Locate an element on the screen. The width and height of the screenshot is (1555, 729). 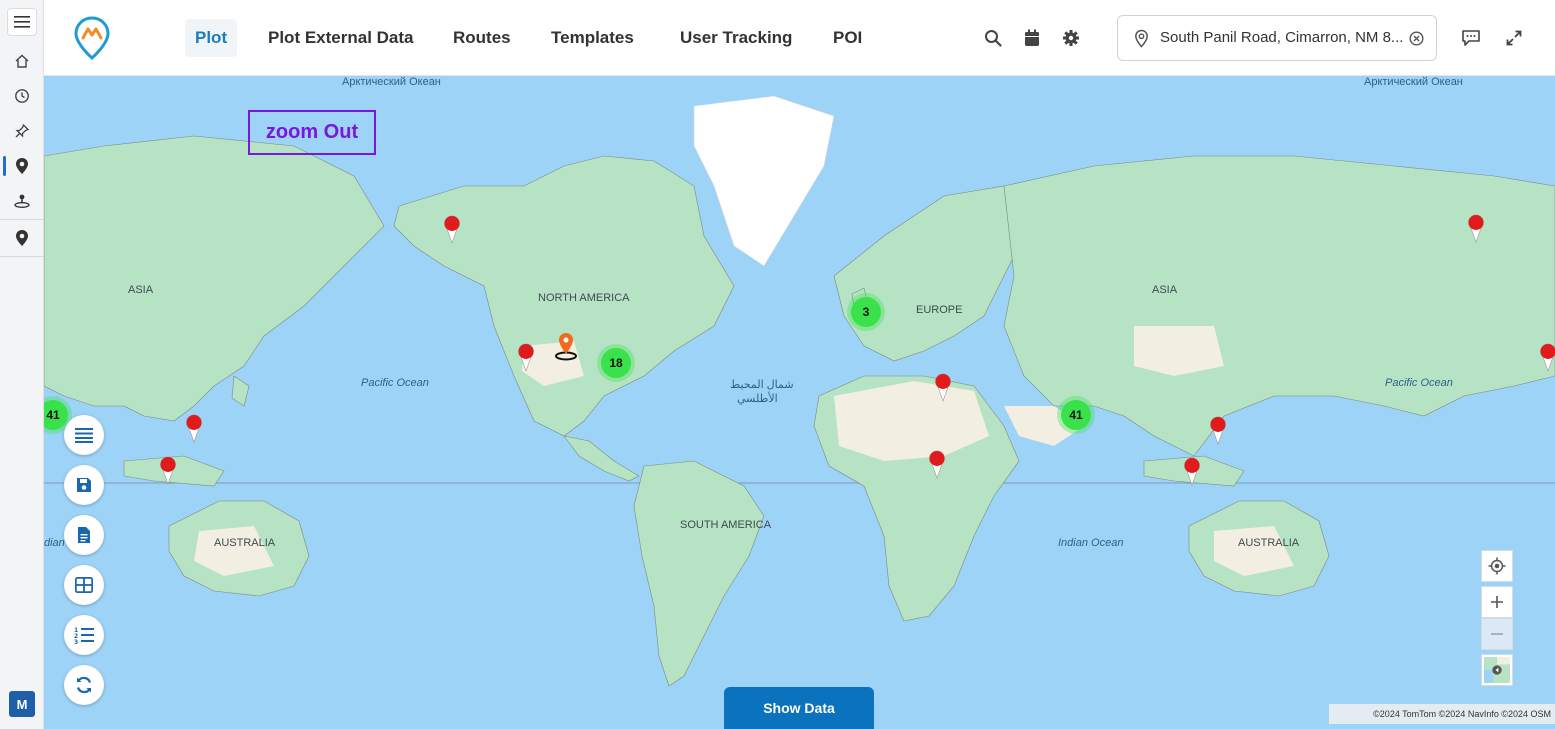
sidebar-item-pinned is located at coordinates (22, 131).